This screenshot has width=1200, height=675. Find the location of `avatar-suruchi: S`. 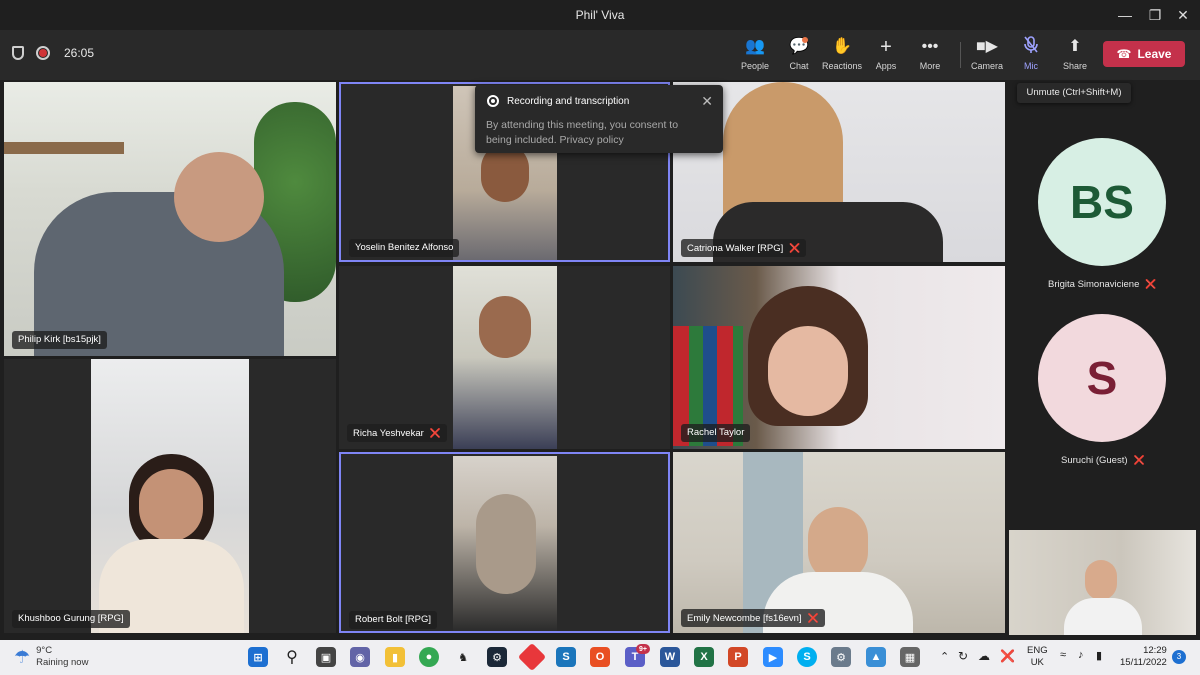

avatar-suruchi: S is located at coordinates (1102, 378).